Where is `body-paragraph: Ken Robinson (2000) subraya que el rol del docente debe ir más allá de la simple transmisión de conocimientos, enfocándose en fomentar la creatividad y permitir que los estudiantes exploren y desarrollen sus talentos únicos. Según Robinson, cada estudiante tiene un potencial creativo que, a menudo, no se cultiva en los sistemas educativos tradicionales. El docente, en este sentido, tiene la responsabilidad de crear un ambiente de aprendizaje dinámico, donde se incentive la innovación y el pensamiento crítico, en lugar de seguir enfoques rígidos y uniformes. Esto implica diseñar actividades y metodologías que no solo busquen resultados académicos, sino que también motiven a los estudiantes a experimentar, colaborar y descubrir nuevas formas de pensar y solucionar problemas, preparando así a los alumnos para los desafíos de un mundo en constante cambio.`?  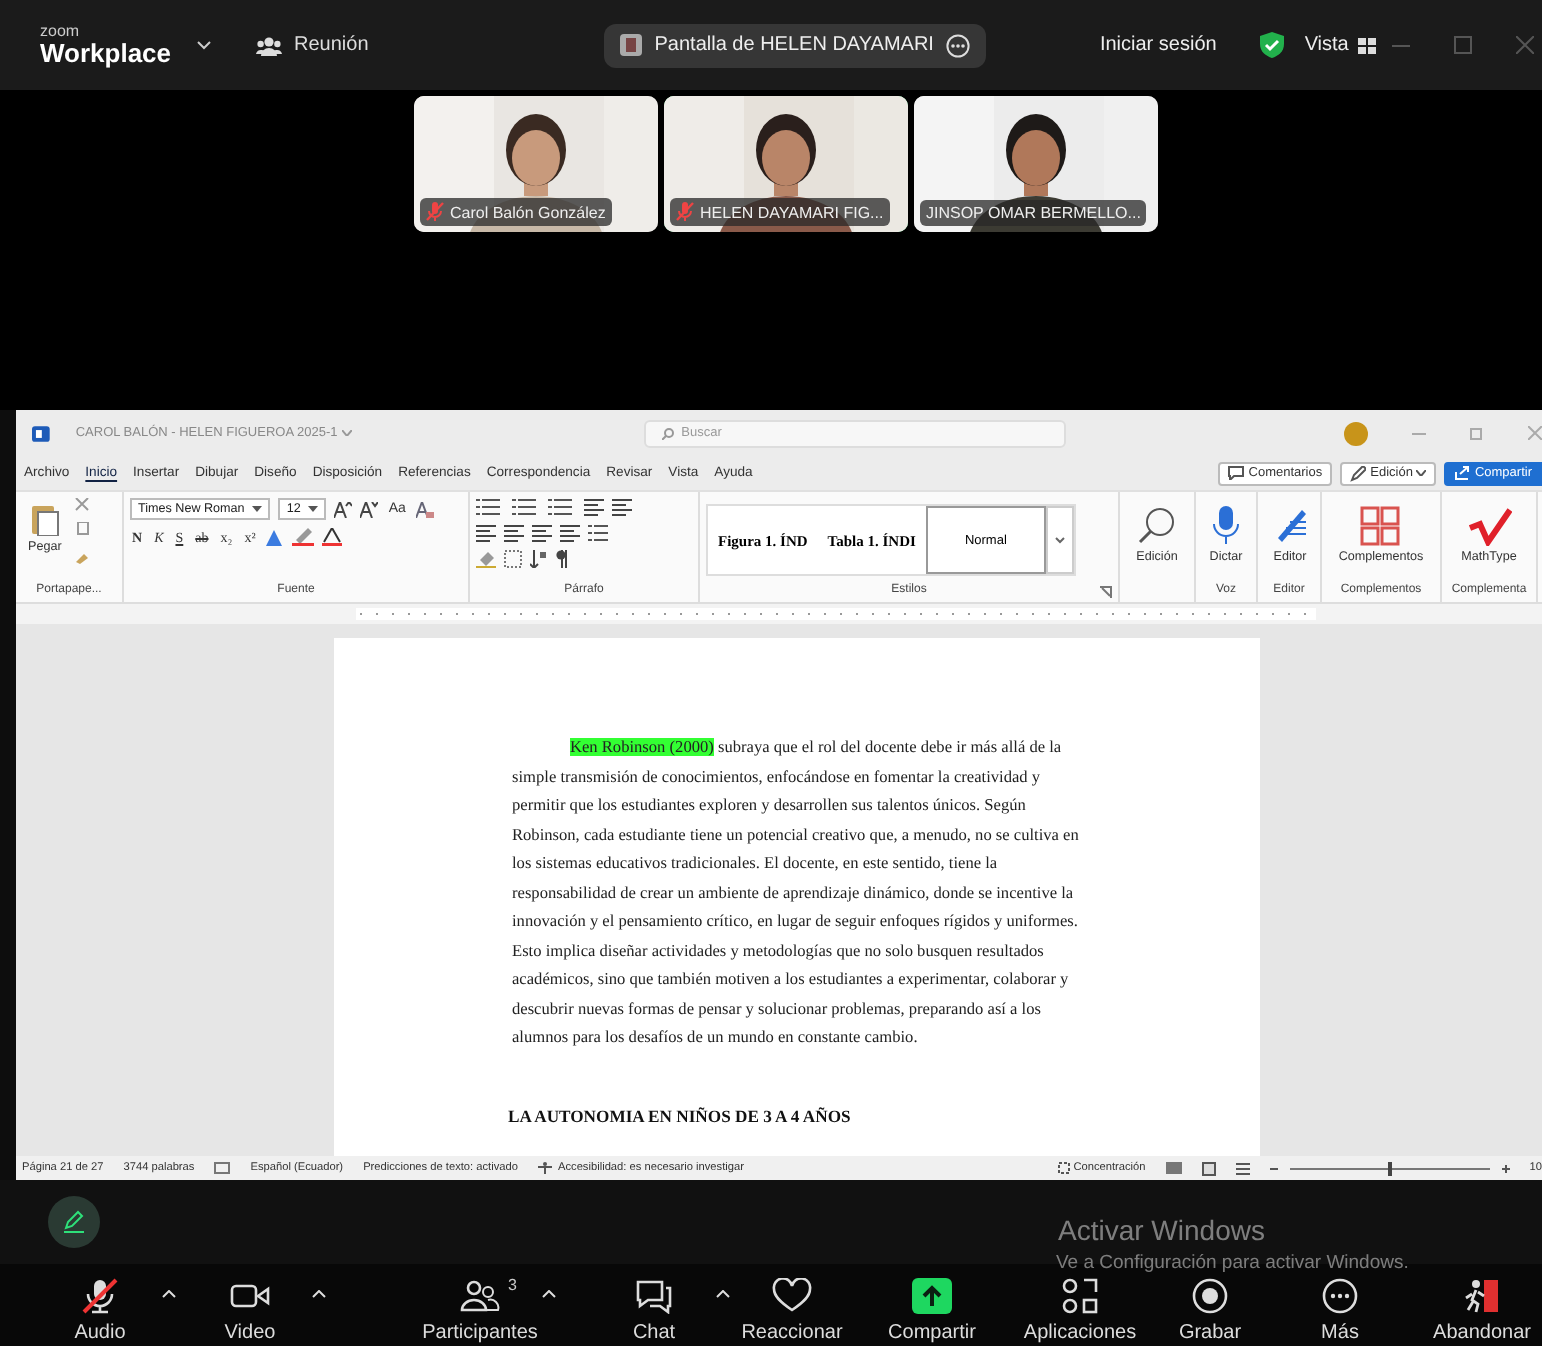
body-paragraph: Ken Robinson (2000) subraya que el rol del docente debe ir más allá de la simple transmisión de conocimientos, enfocándose en fomentar la creatividad y permitir que los estudiantes exploren y desarrollen sus talentos únicos. Según Robinson, cada estudiante tiene un potencial creativo que, a menudo, no se cultiva en los sistemas educativos tradicionales. El docente, en este sentido, tiene la responsabilidad de crear un ambiente de aprendizaje dinámico, donde se incentive la innovación y el pensamiento crítico, en lugar de seguir enfoques rígidos y uniformes. Esto implica diseñar actividades y metodologías que no solo busquen resultados académicos, sino que también motiven a los estudiantes a experimentar, colaborar y descubrir nuevas formas de pensar y solucionar problemas, preparando así a los alumnos para los desafíos de un mundo en constante cambio. is located at coordinates (796, 893).